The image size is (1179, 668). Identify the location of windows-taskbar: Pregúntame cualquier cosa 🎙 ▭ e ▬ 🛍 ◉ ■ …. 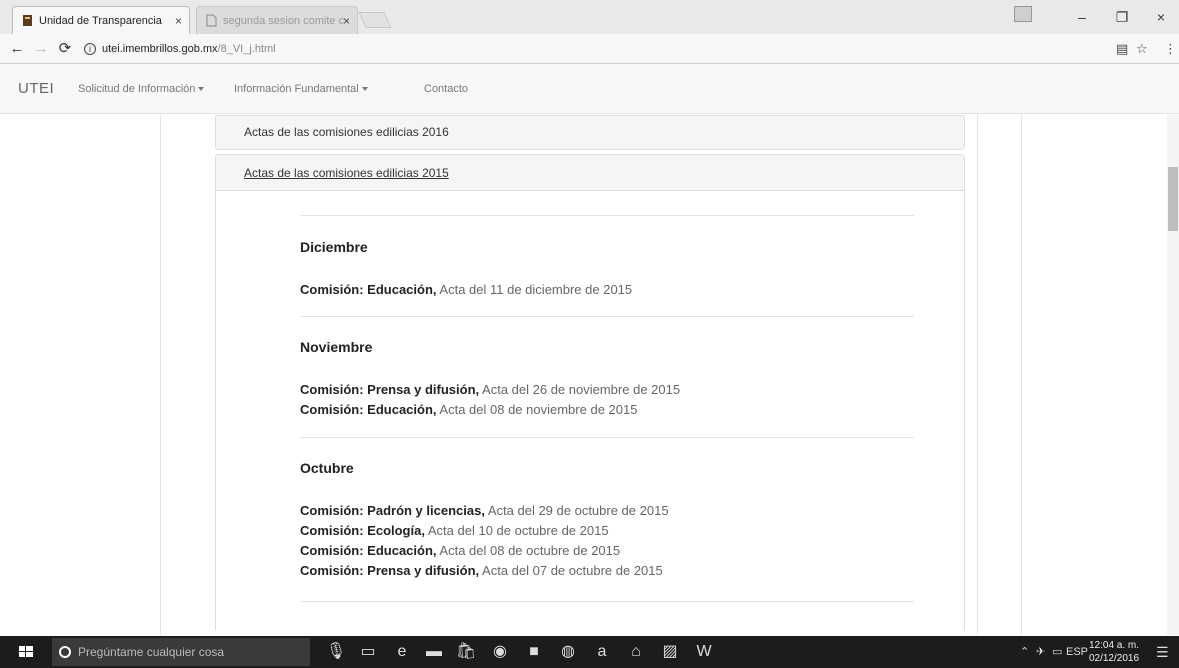
(589, 652).